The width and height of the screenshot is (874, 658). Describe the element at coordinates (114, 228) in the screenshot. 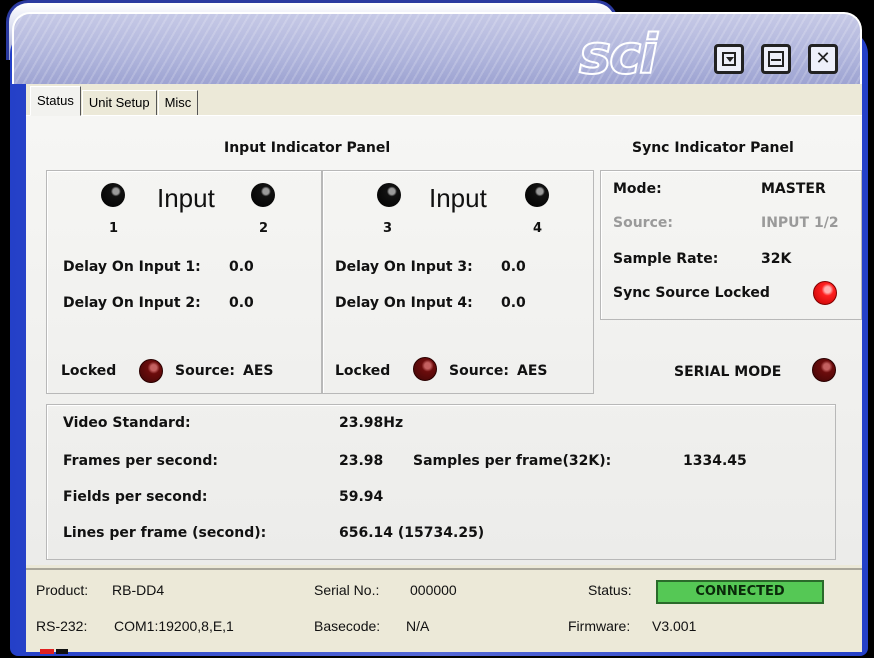

I see `input-1-number: 1` at that location.